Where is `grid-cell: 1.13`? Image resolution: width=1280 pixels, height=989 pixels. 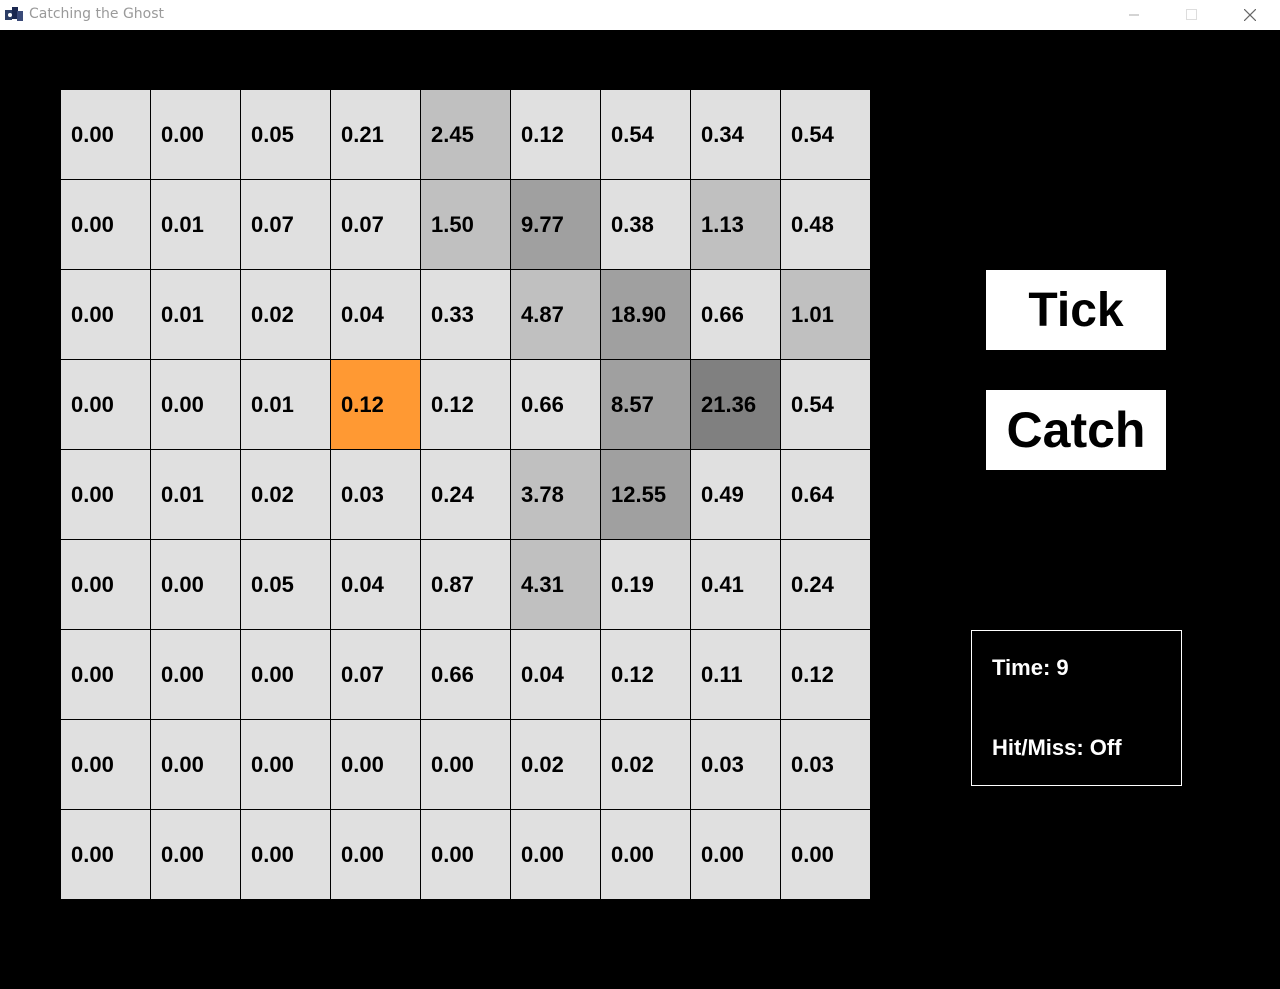
grid-cell: 1.13 is located at coordinates (736, 225).